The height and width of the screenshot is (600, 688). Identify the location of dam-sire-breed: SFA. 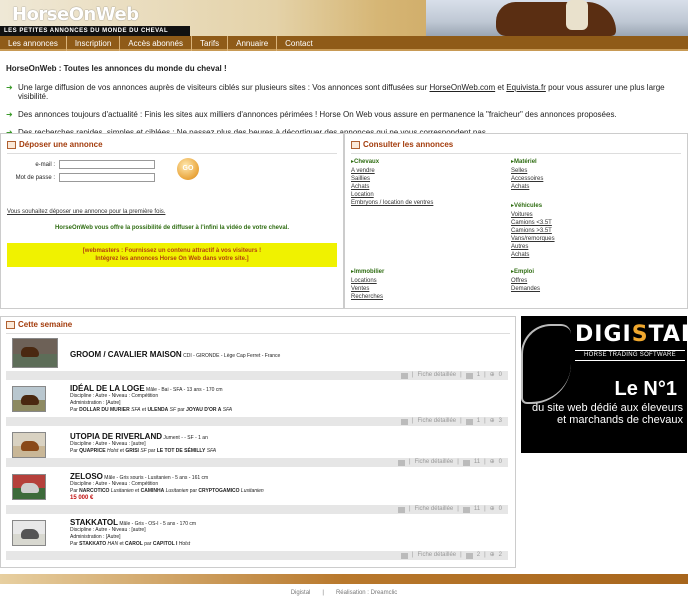
(211, 451).